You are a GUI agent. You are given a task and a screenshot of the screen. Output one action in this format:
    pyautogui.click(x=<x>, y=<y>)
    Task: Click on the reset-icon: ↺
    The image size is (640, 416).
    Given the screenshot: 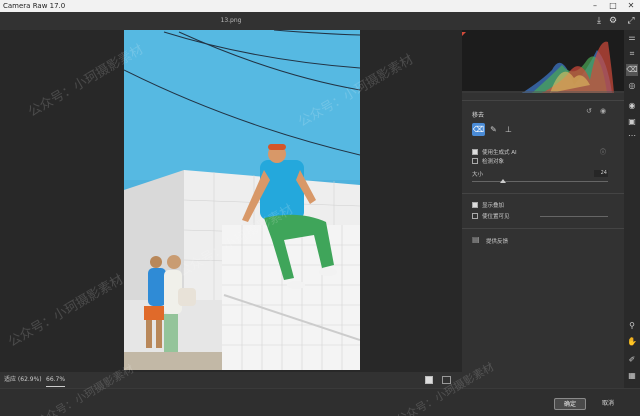 What is the action you would take?
    pyautogui.click(x=589, y=111)
    